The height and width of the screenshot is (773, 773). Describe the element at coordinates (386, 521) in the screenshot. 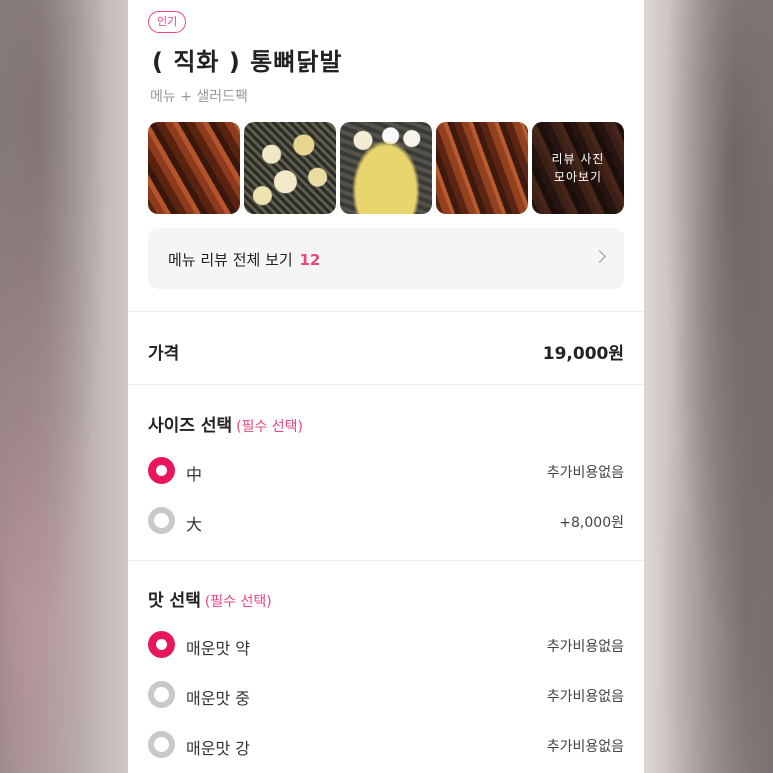

I see `size-option-large: 大 +8,000원` at that location.